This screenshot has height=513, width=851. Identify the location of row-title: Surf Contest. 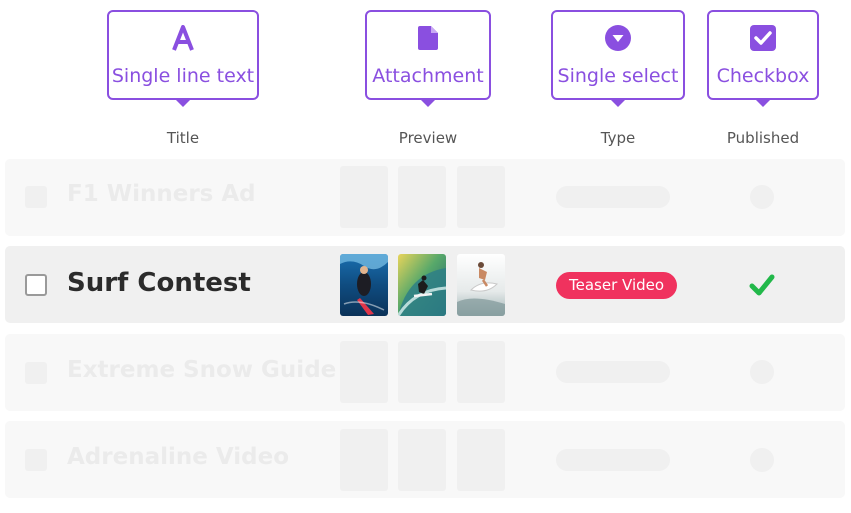
(159, 283).